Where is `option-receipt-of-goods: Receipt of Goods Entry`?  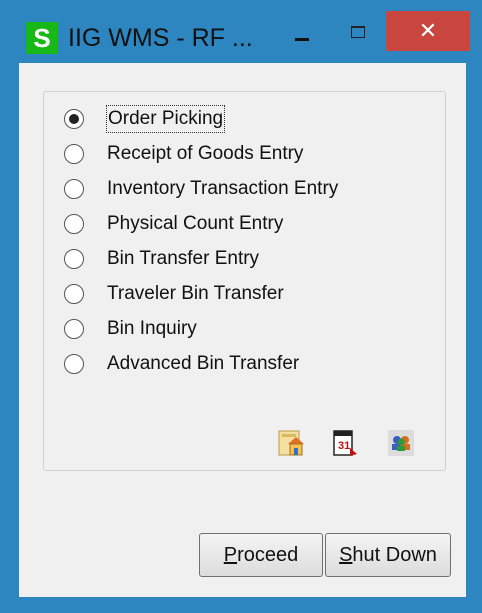
option-receipt-of-goods: Receipt of Goods Entry is located at coordinates (244, 154).